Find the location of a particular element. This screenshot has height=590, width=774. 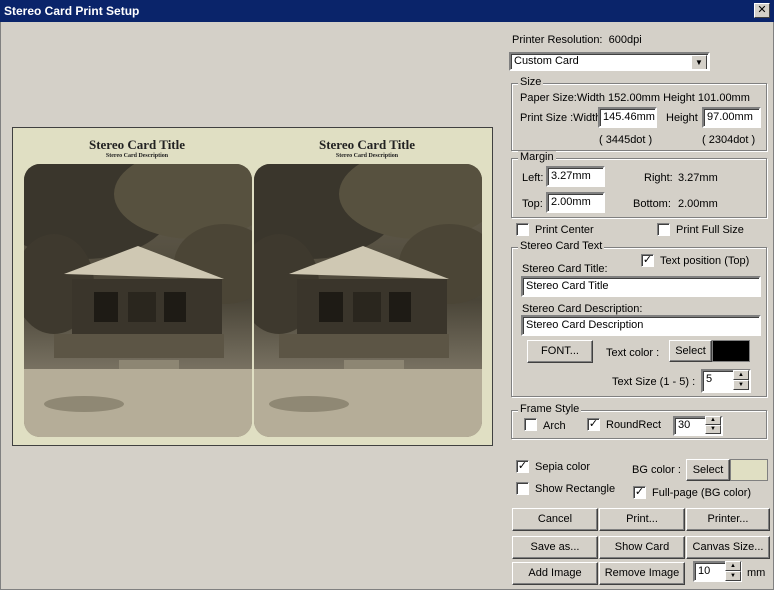

margin-top-label: Top: is located at coordinates (532, 204).